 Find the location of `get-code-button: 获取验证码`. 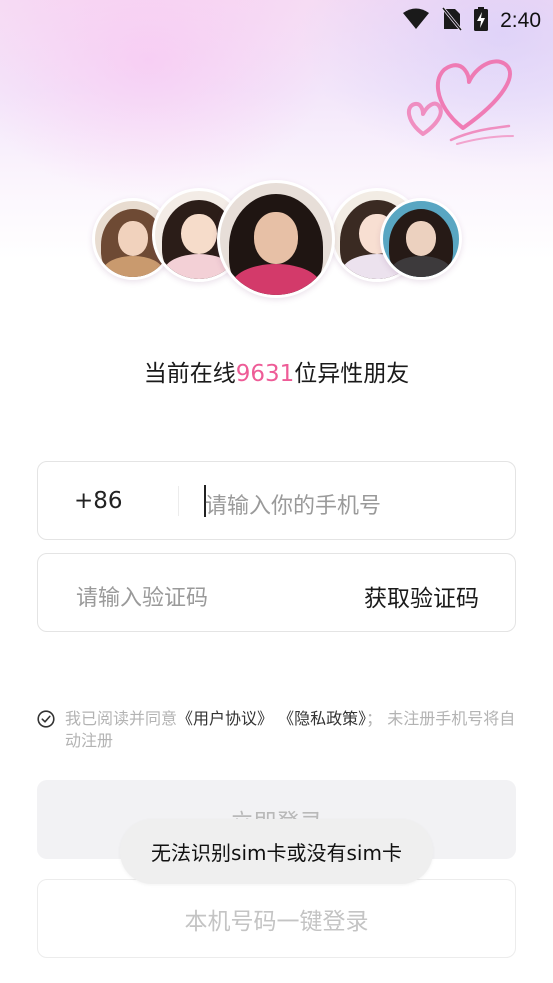

get-code-button: 获取验证码 is located at coordinates (421, 596).